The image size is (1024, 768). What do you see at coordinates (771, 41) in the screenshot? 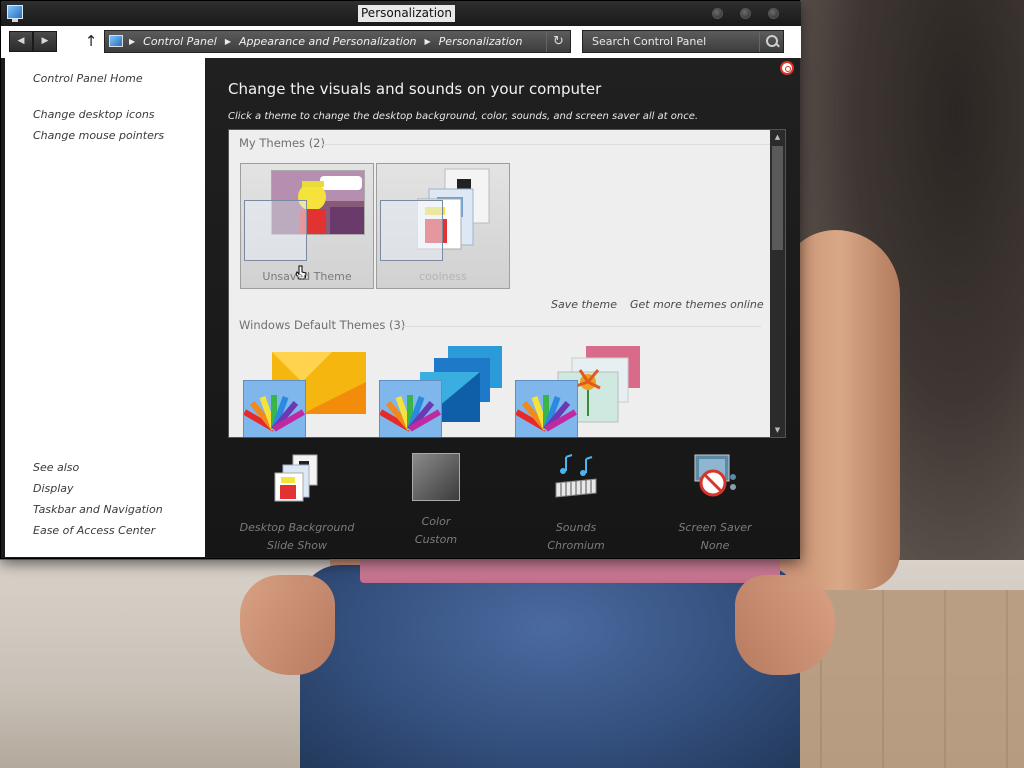
I see `search-icon` at bounding box center [771, 41].